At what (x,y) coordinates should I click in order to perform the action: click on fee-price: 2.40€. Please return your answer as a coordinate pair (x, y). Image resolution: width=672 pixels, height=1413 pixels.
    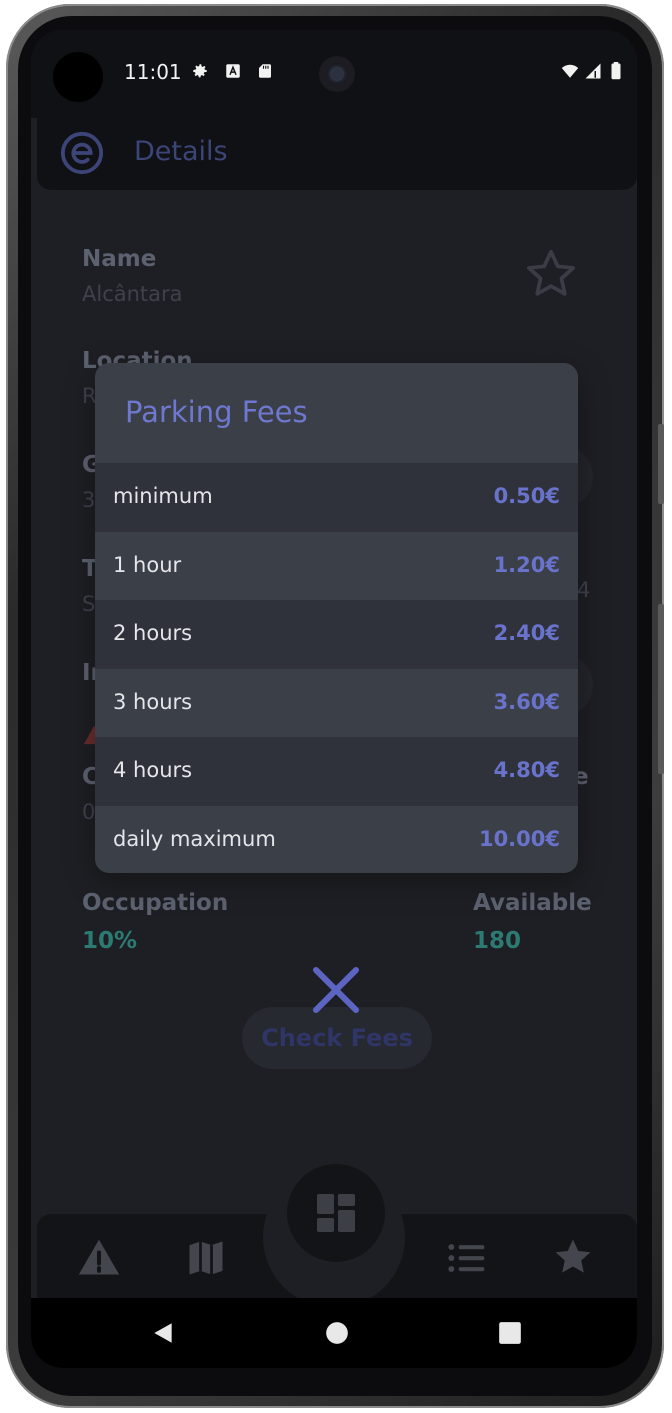
    Looking at the image, I should click on (526, 633).